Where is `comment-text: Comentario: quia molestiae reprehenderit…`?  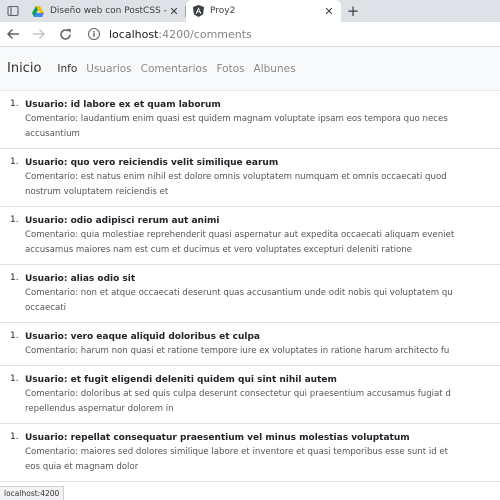
comment-text: Comentario: quia molestiae reprehenderit… is located at coordinates (240, 235).